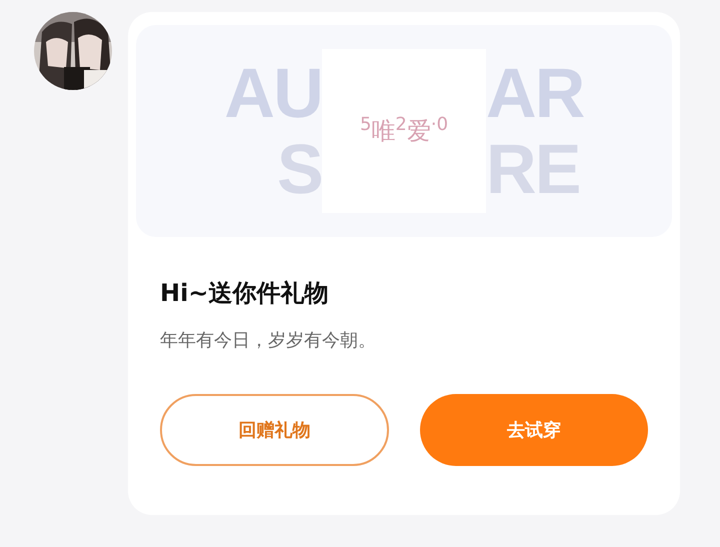  What do you see at coordinates (274, 430) in the screenshot?
I see `return-gift-button: 回赠礼物` at bounding box center [274, 430].